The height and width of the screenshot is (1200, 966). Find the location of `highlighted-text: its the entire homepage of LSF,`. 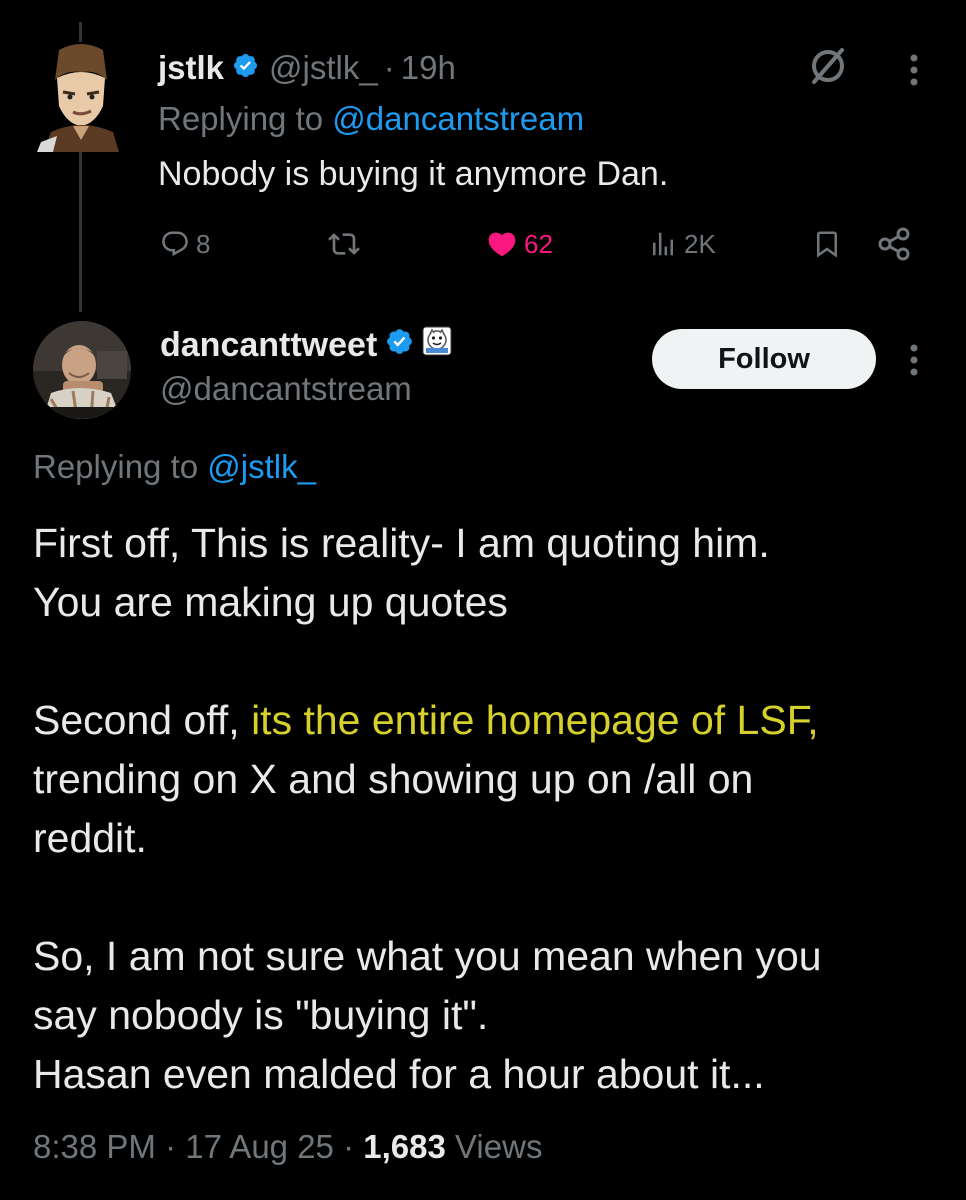

highlighted-text: its the entire homepage of LSF, is located at coordinates (535, 720).